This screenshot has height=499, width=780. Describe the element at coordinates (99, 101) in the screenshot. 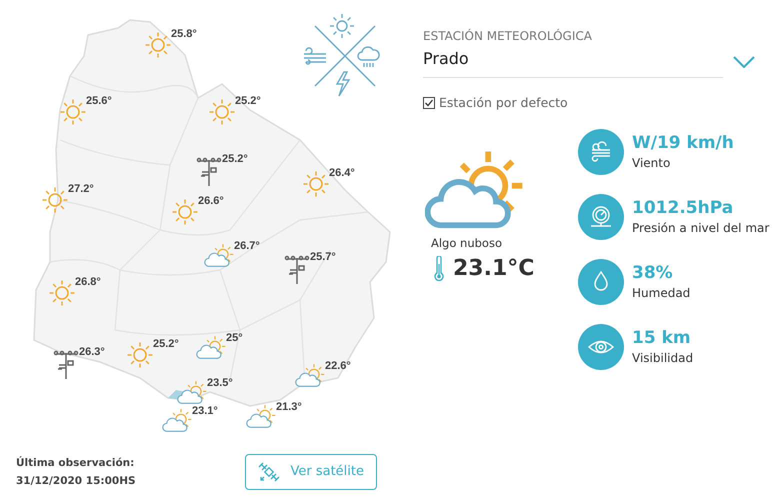

I see `temperature-label: 25.6°` at that location.